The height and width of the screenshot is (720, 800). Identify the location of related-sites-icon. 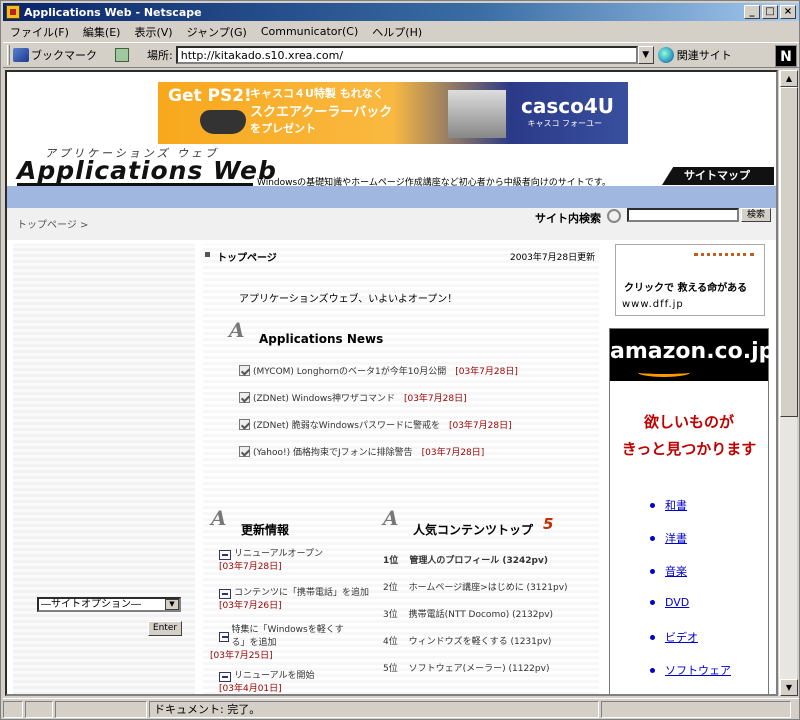
(665, 55).